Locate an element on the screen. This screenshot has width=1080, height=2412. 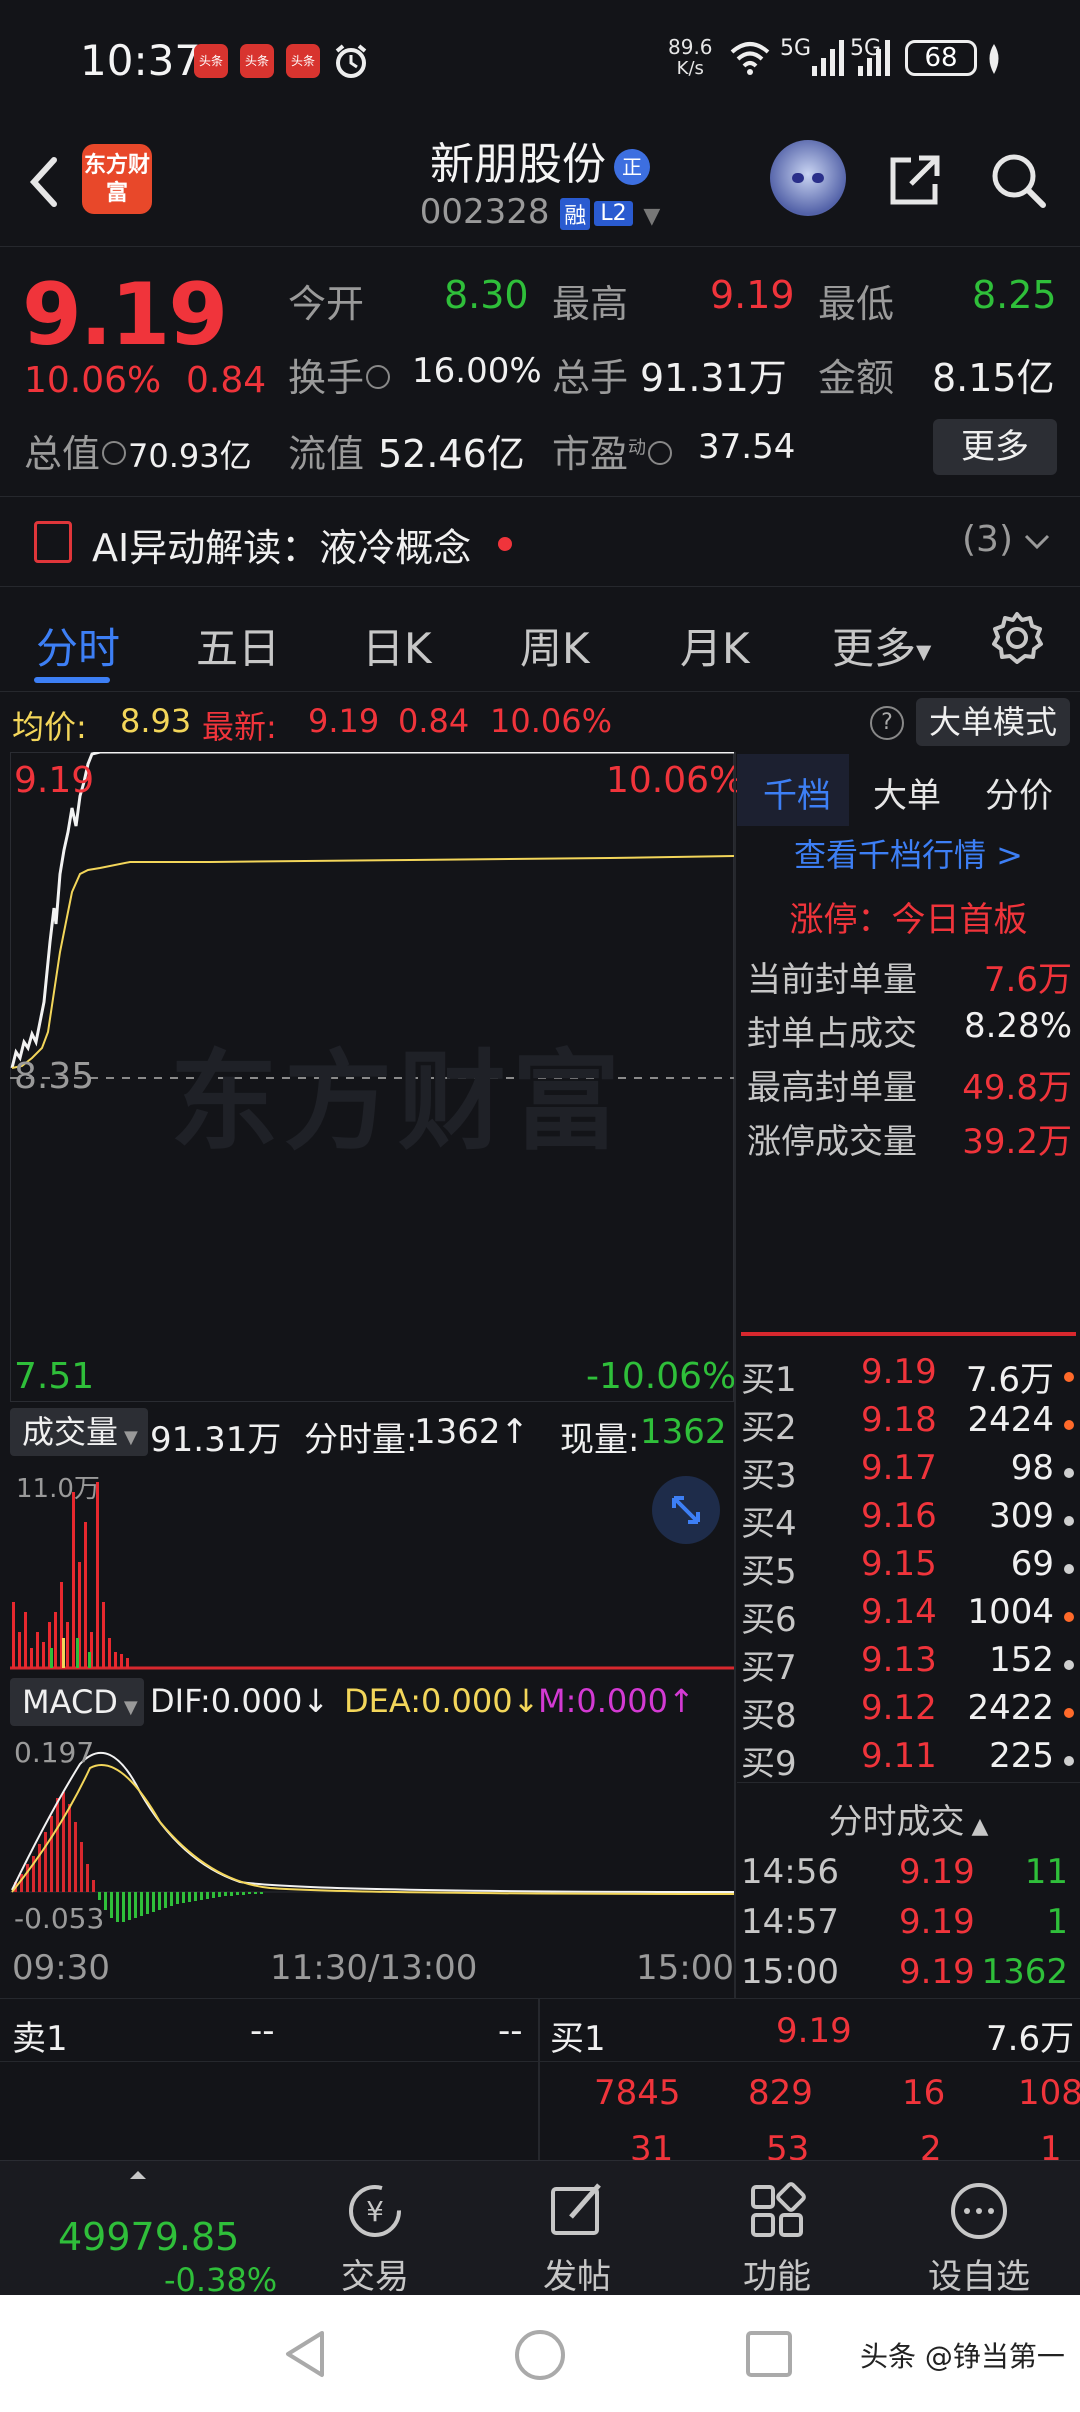
volume-bar-chart is located at coordinates (372, 1567).